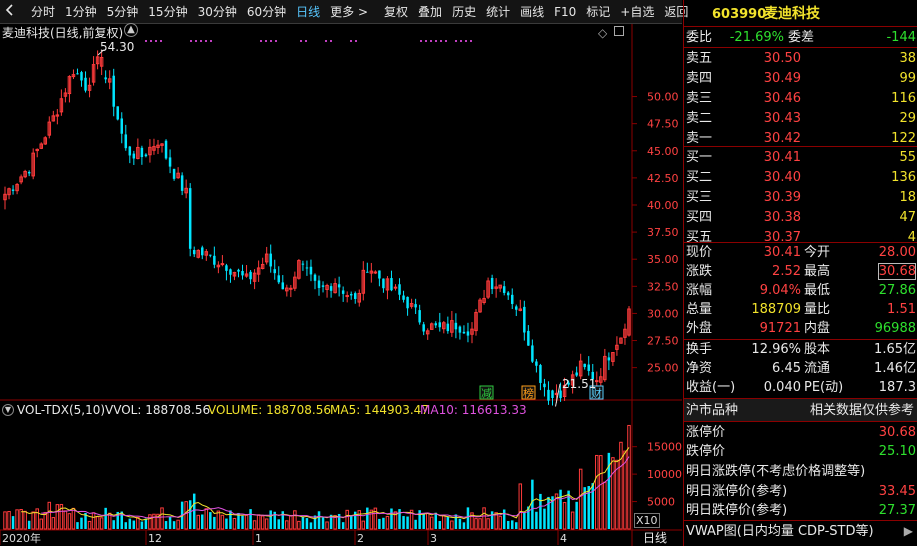  I want to click on buy-price: 30.39, so click(782, 197).